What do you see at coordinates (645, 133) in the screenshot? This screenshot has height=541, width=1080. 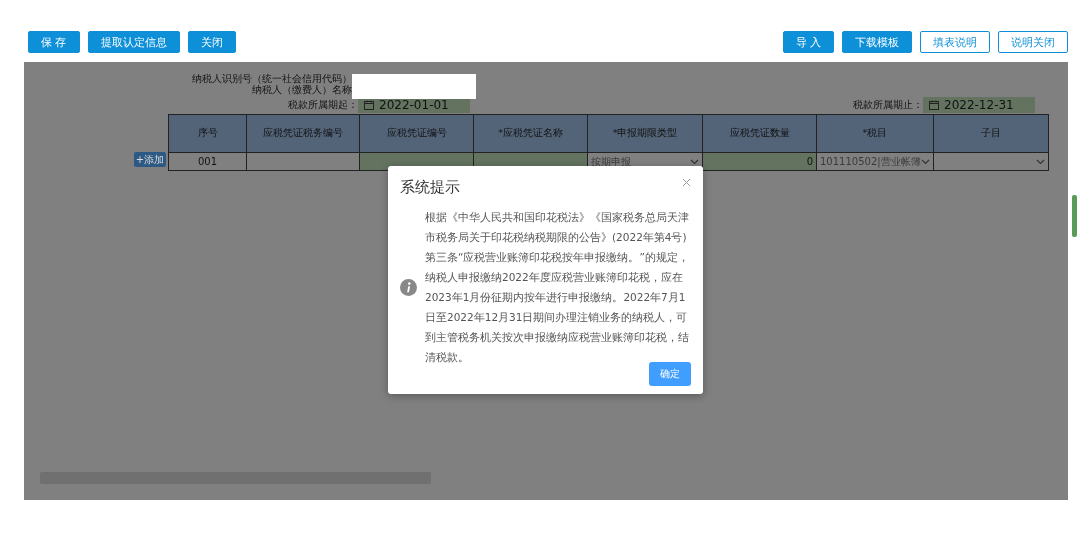 I see `column-header: *申报期限类型` at bounding box center [645, 133].